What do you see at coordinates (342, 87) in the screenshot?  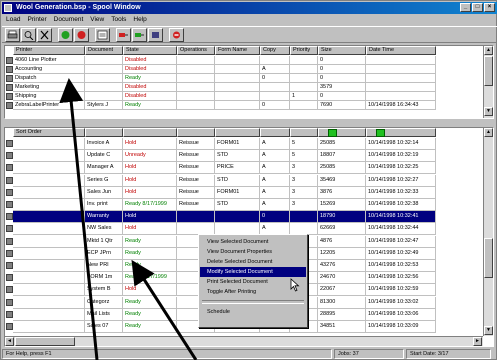 I see `table-cell: 3579` at bounding box center [342, 87].